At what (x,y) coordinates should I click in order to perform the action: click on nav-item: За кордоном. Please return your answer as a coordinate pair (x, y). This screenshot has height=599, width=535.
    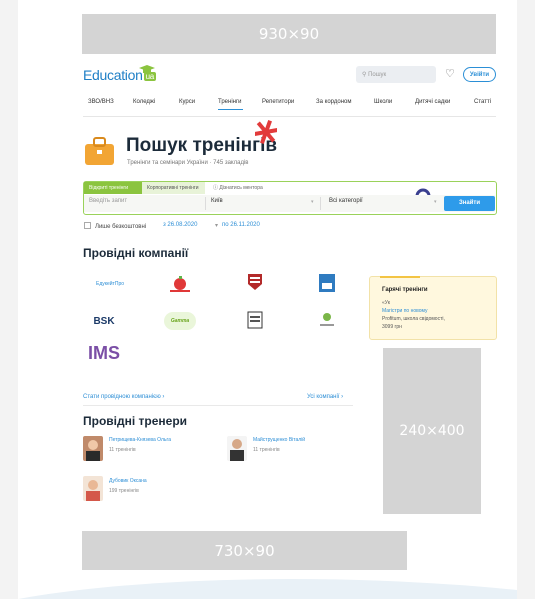
    Looking at the image, I should click on (333, 102).